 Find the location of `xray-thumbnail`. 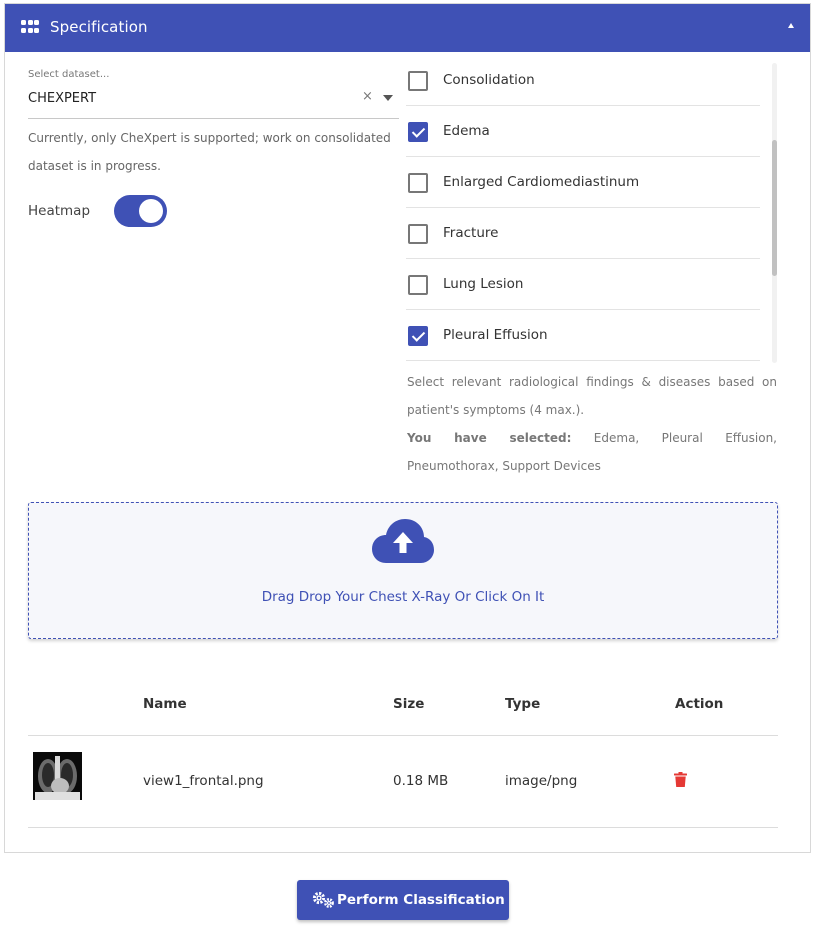

xray-thumbnail is located at coordinates (57, 776).